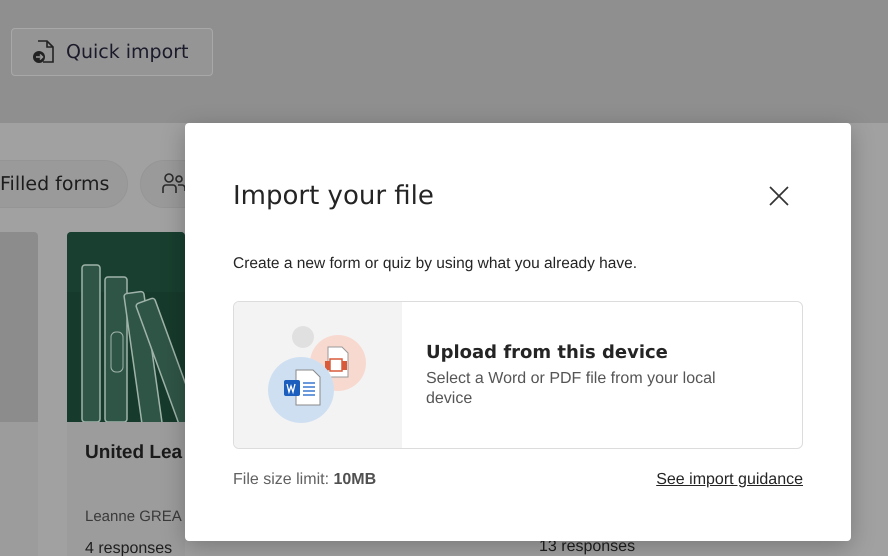  What do you see at coordinates (128, 548) in the screenshot?
I see `response-count: 4 responses` at bounding box center [128, 548].